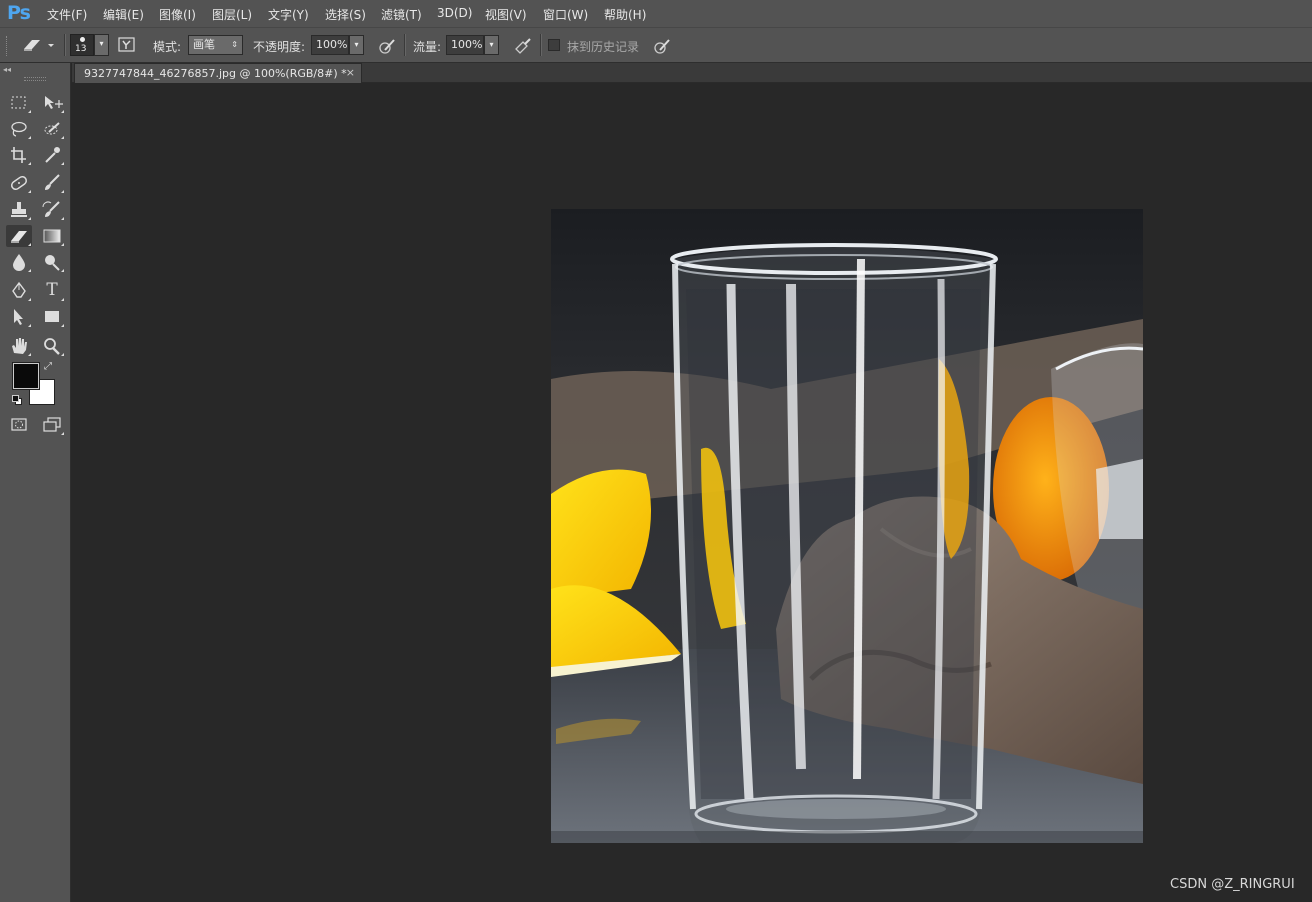 The height and width of the screenshot is (902, 1312). Describe the element at coordinates (401, 14) in the screenshot. I see `menu-filter: 滤镜(T)` at that location.